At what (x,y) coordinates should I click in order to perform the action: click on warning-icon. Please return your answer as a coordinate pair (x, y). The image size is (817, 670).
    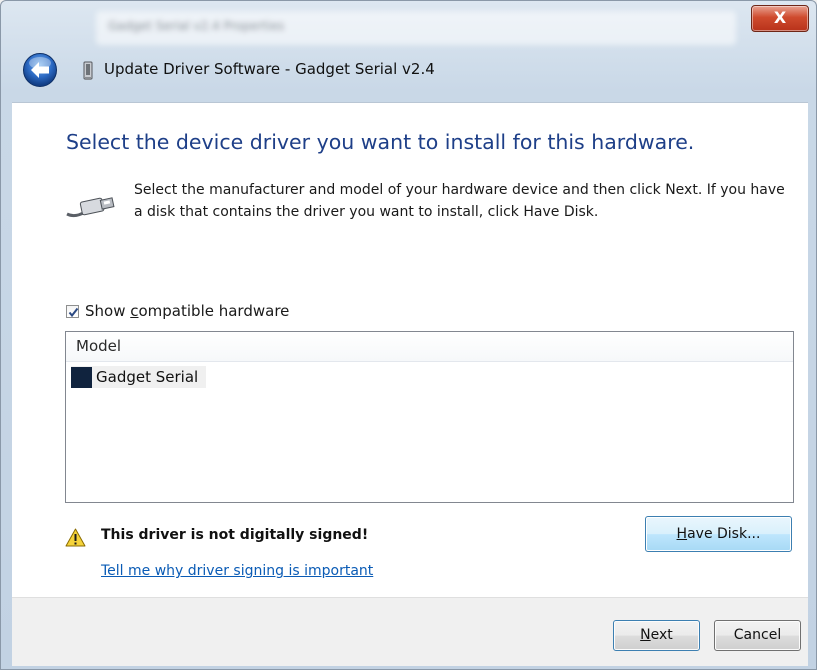
    Looking at the image, I should click on (75, 537).